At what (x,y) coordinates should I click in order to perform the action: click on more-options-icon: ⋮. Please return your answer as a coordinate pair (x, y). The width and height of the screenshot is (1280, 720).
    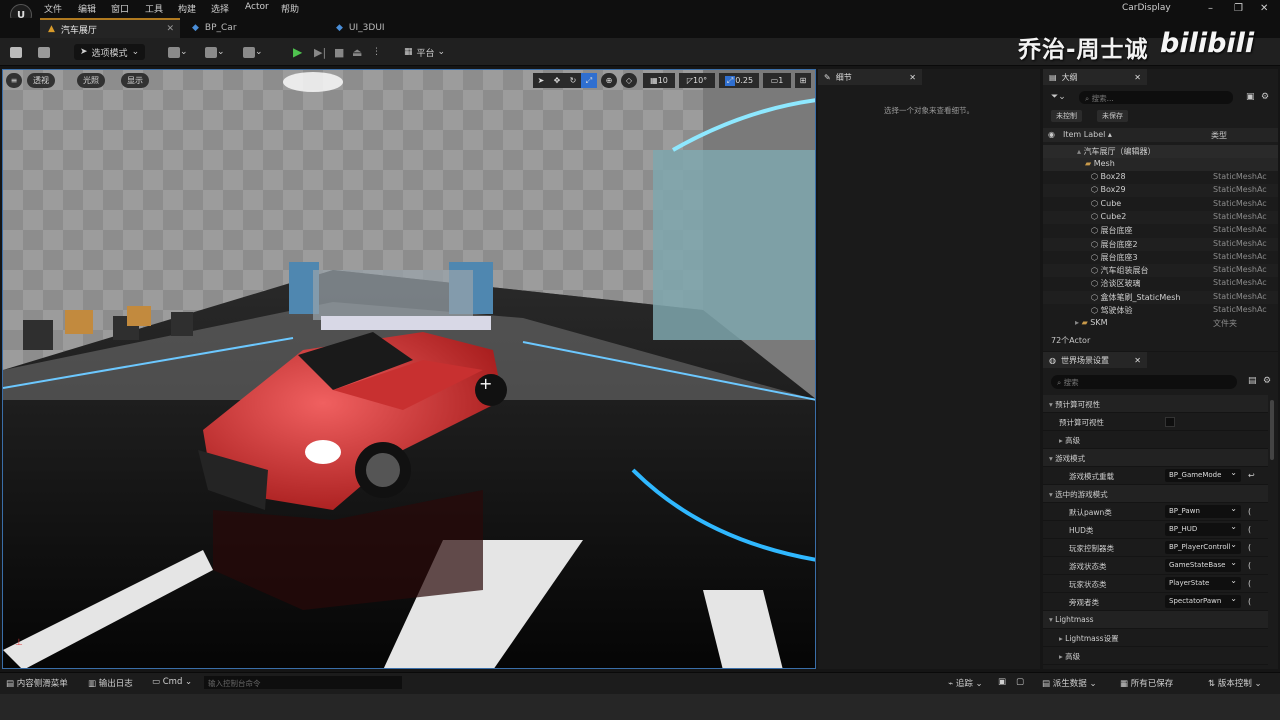
    Looking at the image, I should click on (376, 52).